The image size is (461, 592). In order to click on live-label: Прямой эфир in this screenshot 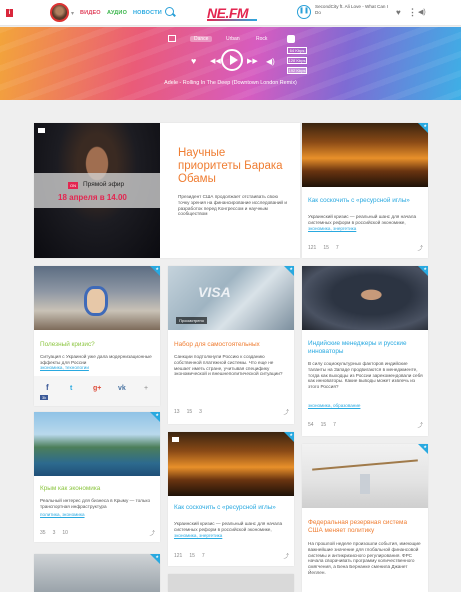, I will do `click(104, 184)`.